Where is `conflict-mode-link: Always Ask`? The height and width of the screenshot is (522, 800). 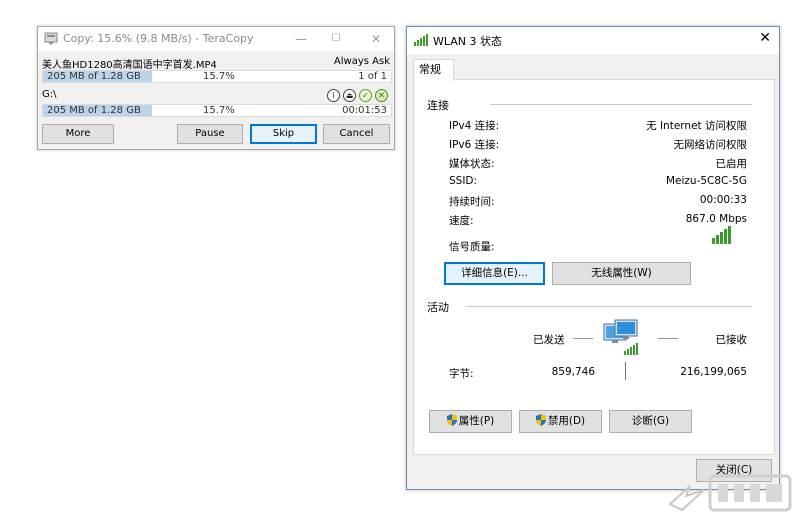 conflict-mode-link: Always Ask is located at coordinates (362, 61).